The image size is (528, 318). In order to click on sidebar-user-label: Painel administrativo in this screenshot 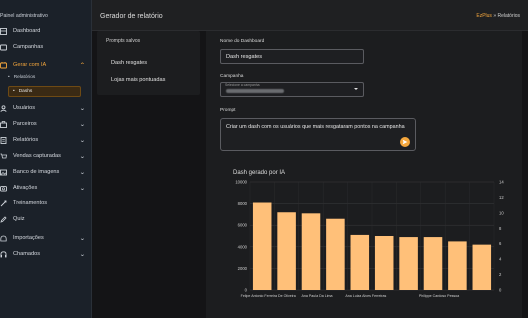, I will do `click(24, 16)`.